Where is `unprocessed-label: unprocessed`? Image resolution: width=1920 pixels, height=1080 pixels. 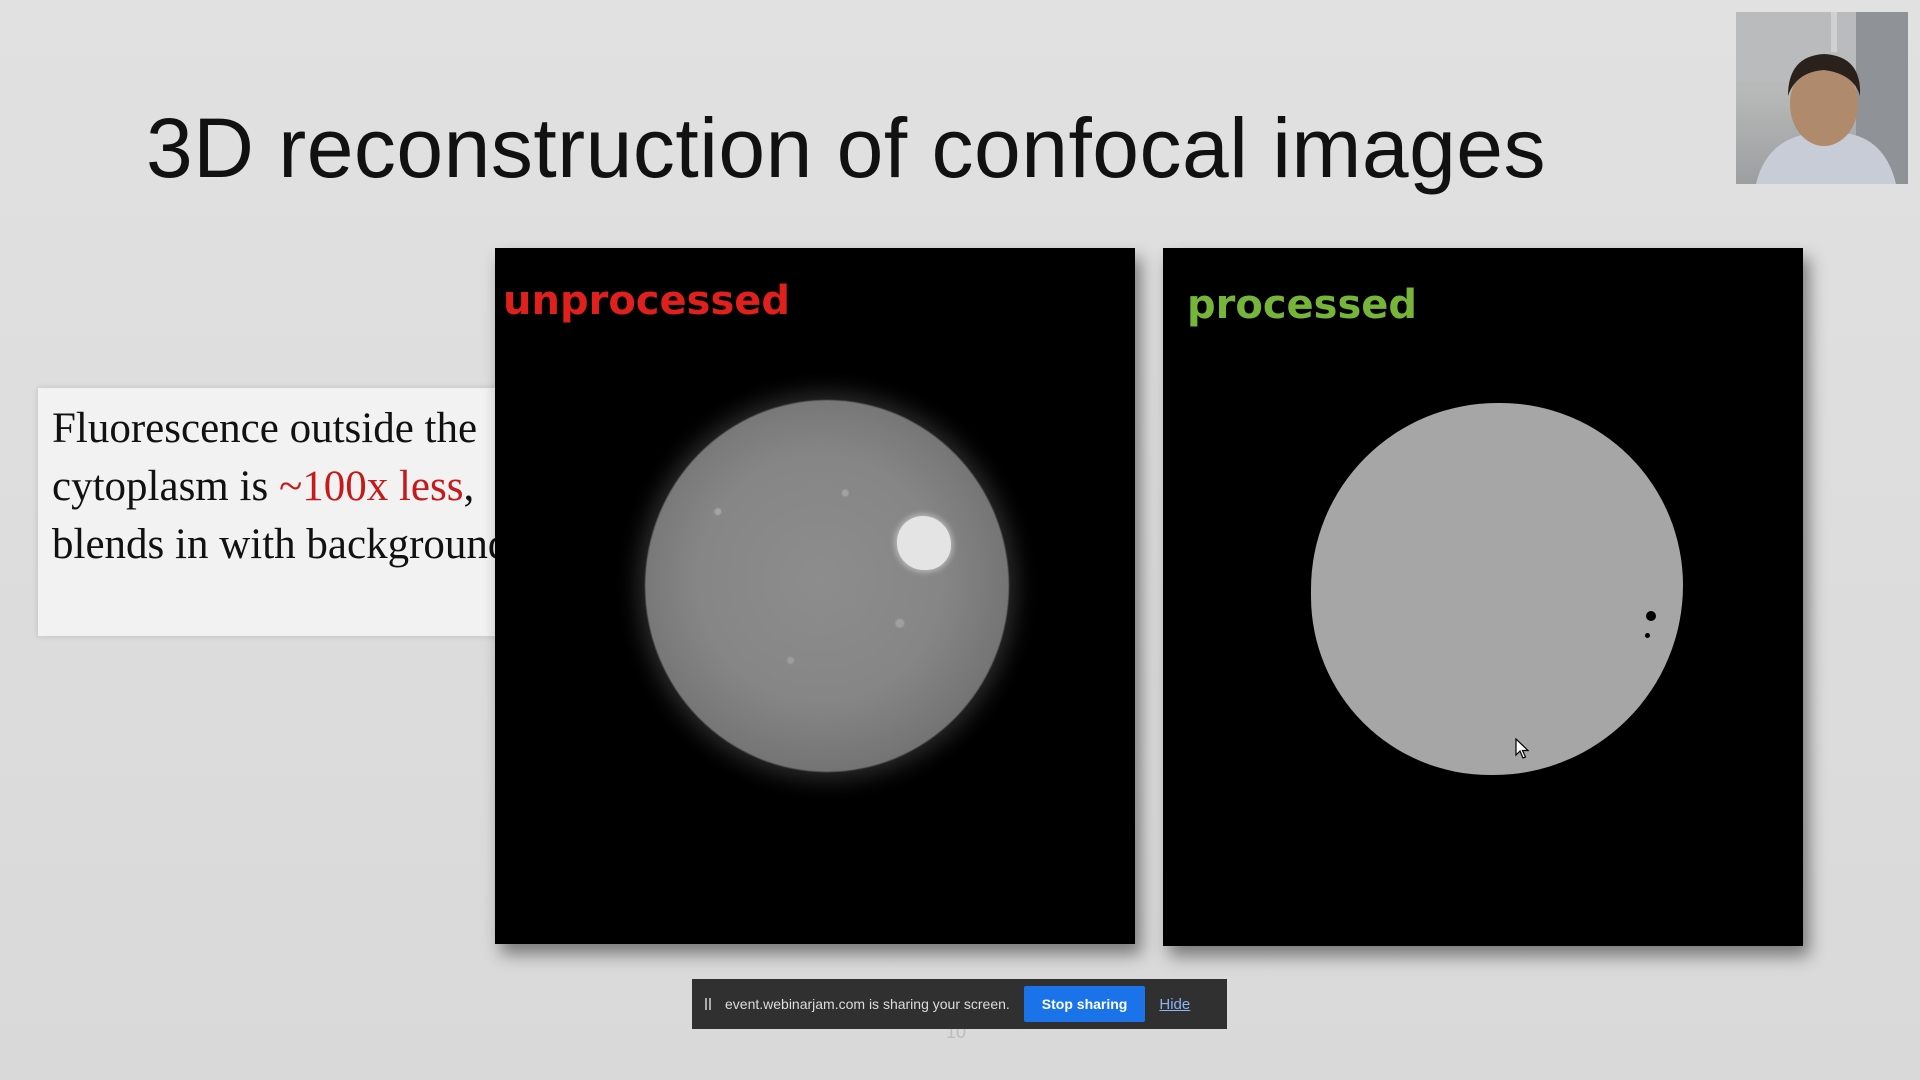
unprocessed-label: unprocessed is located at coordinates (647, 301).